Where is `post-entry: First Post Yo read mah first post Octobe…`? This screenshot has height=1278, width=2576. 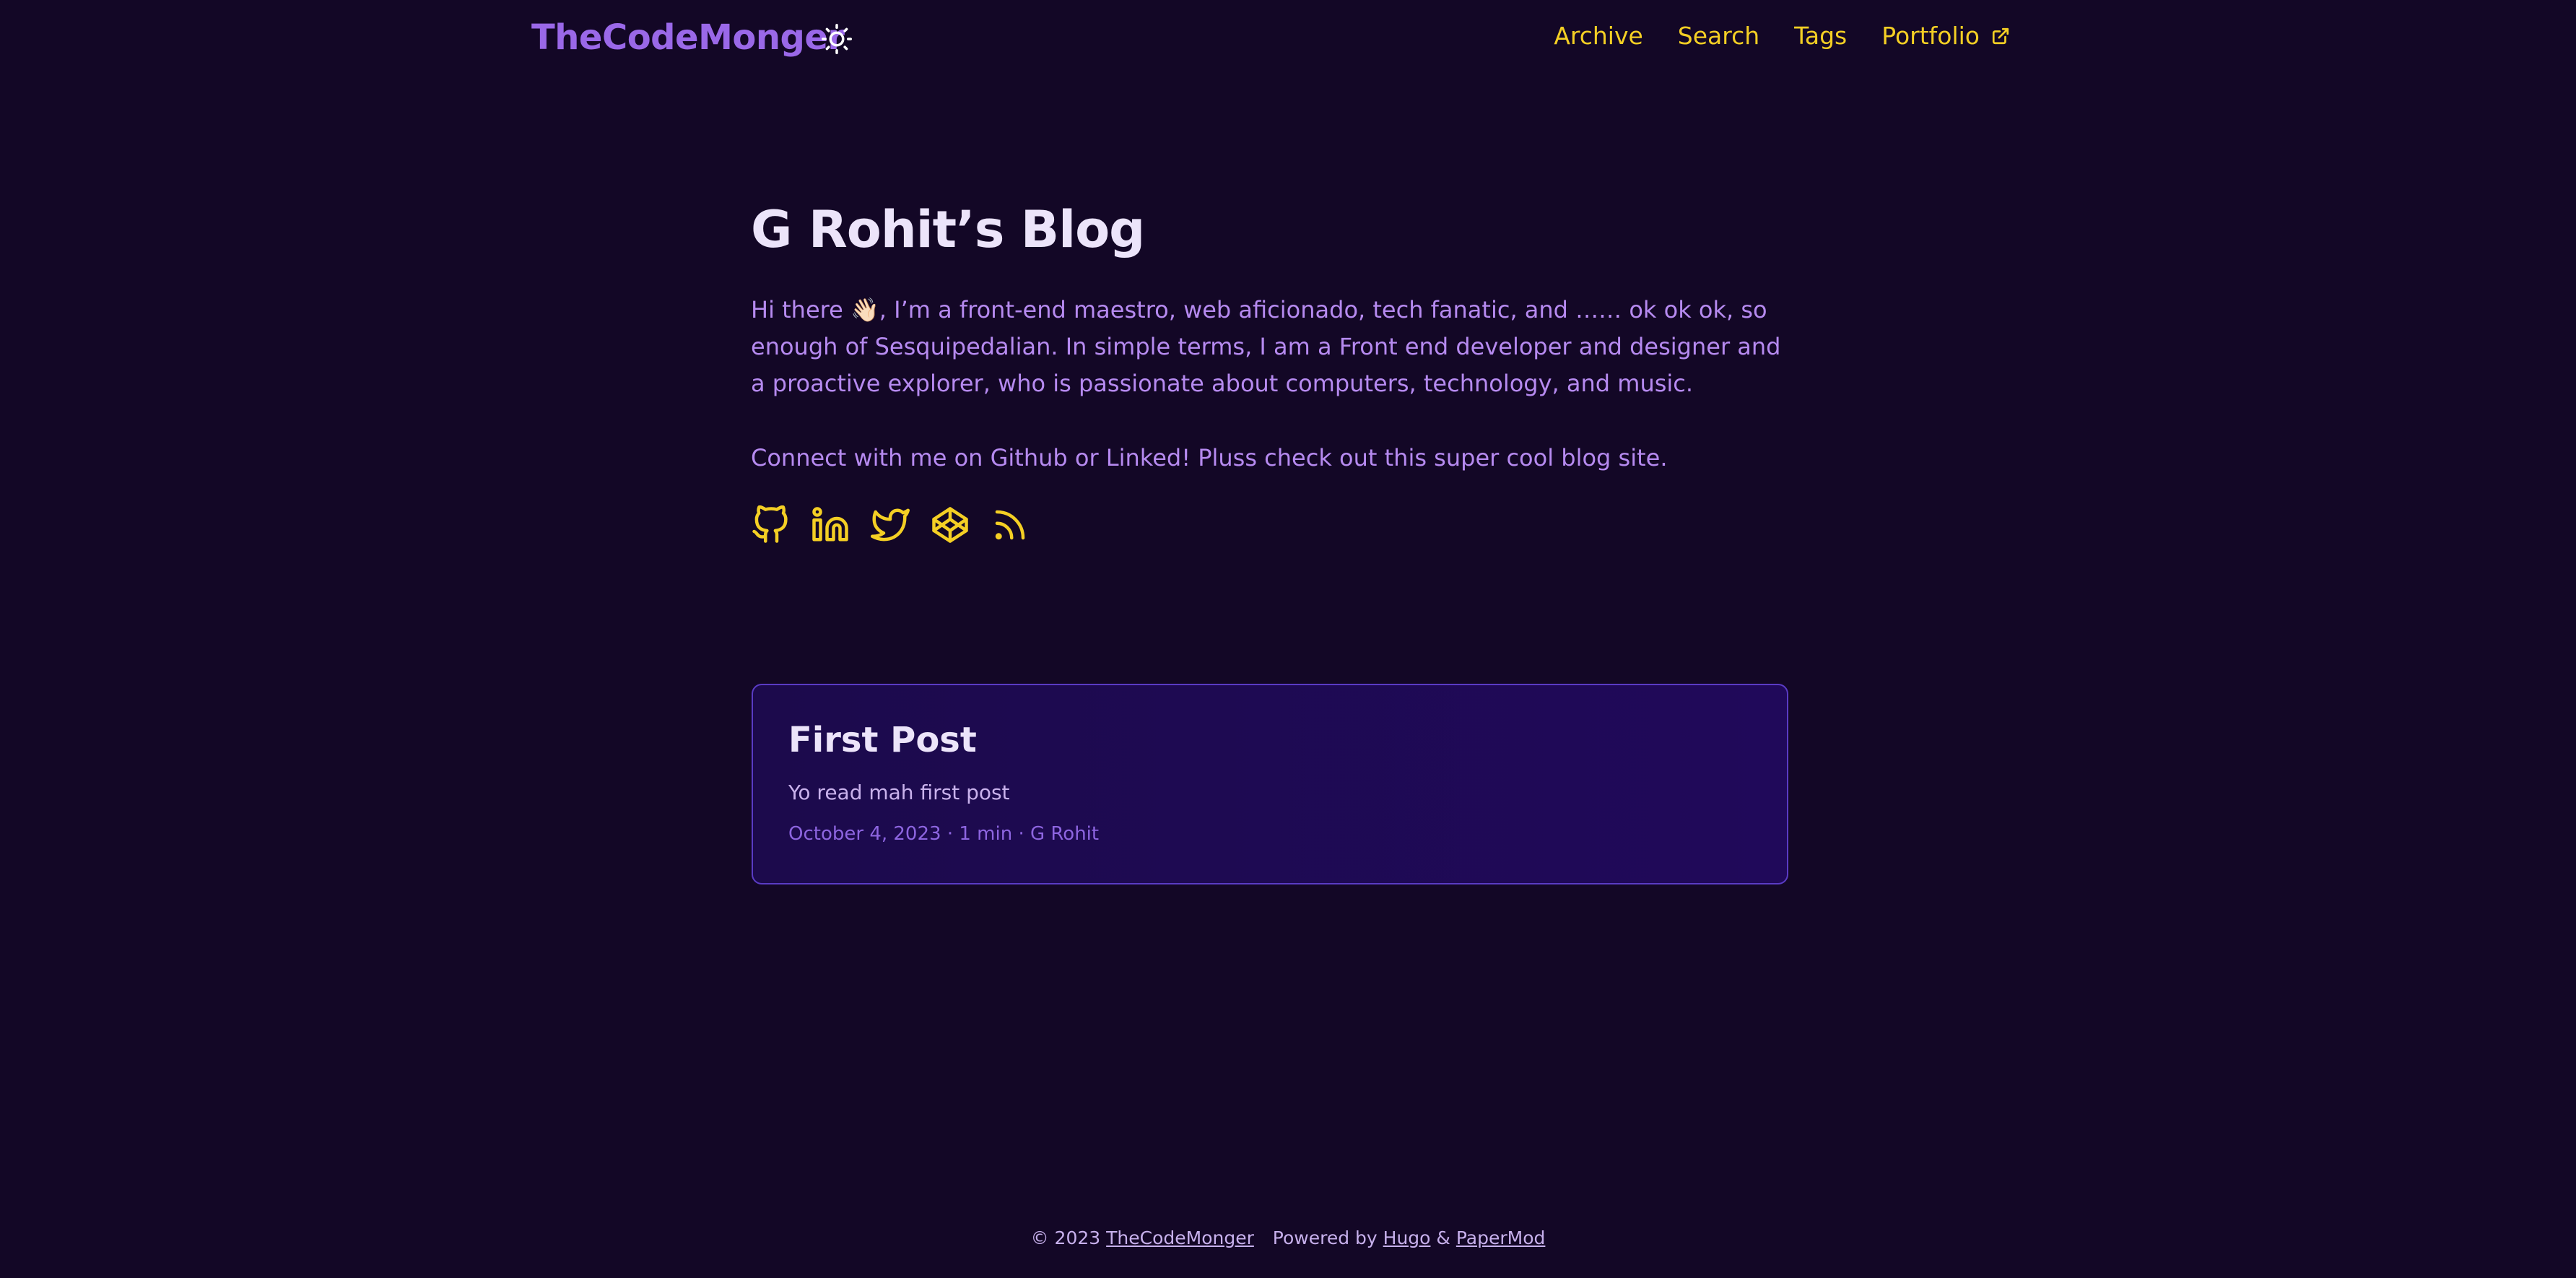
post-entry: First Post Yo read mah first post Octobe… is located at coordinates (1270, 784).